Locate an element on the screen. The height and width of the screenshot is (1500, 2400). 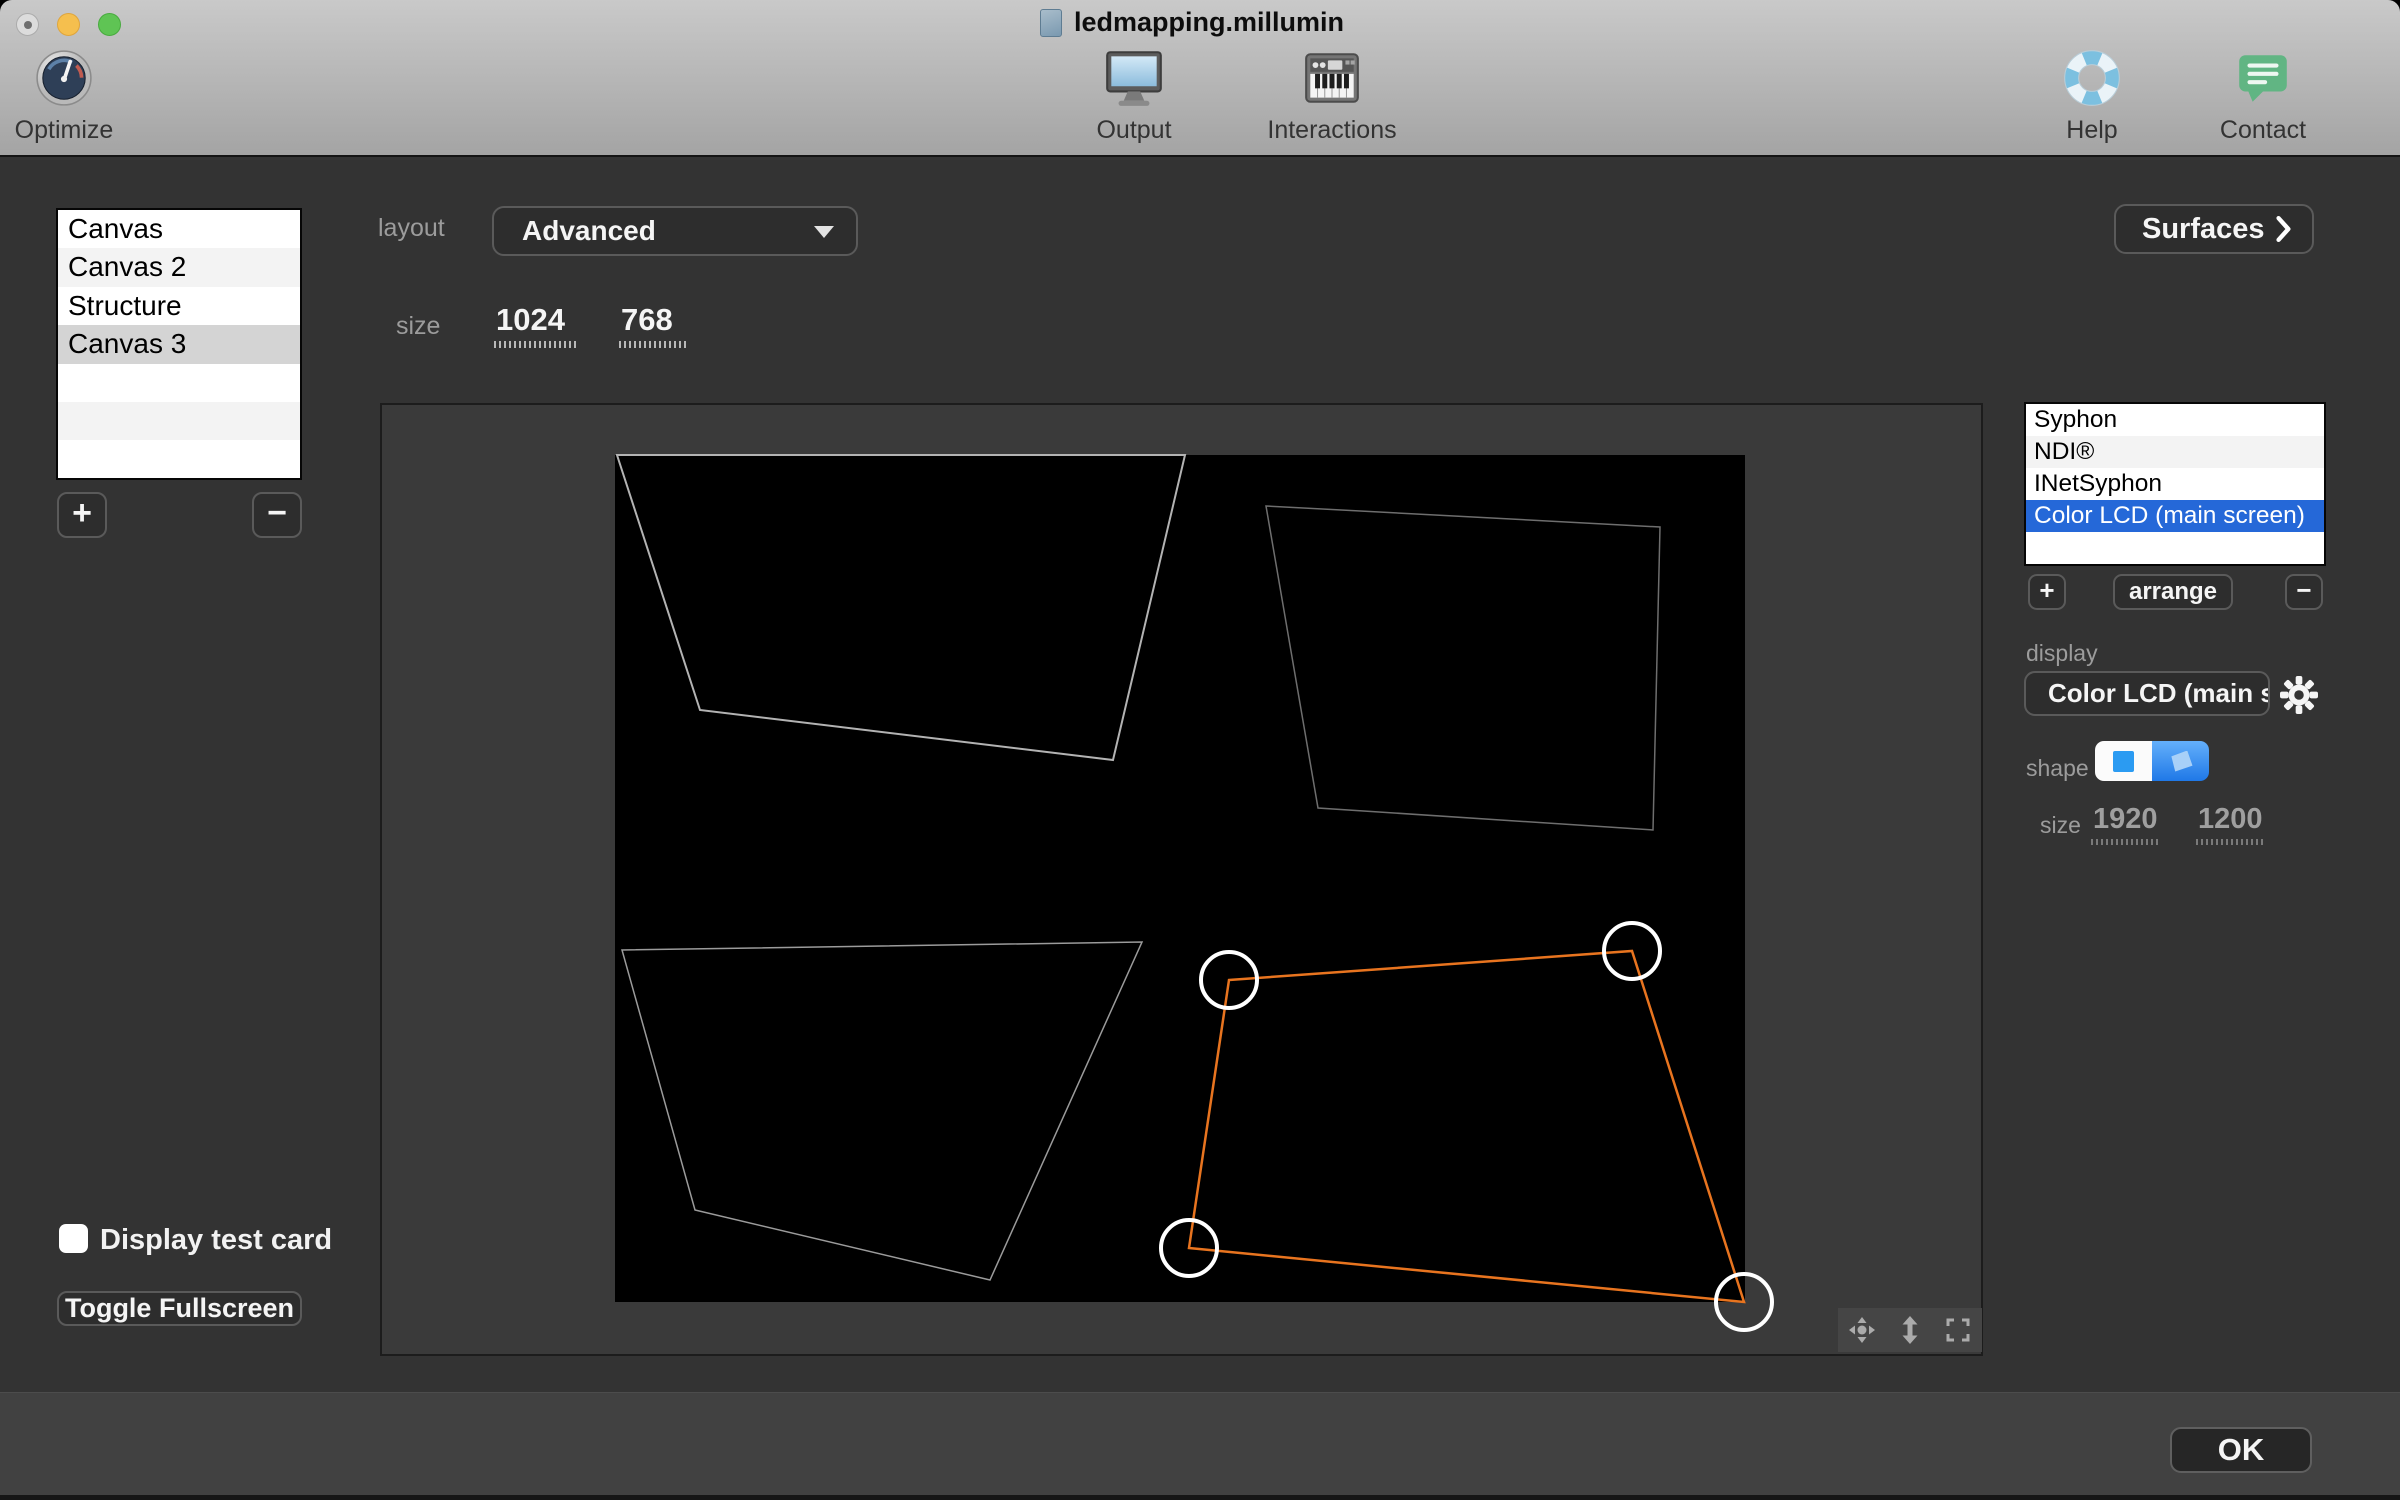
help-lifebuoy-icon is located at coordinates (2092, 80).